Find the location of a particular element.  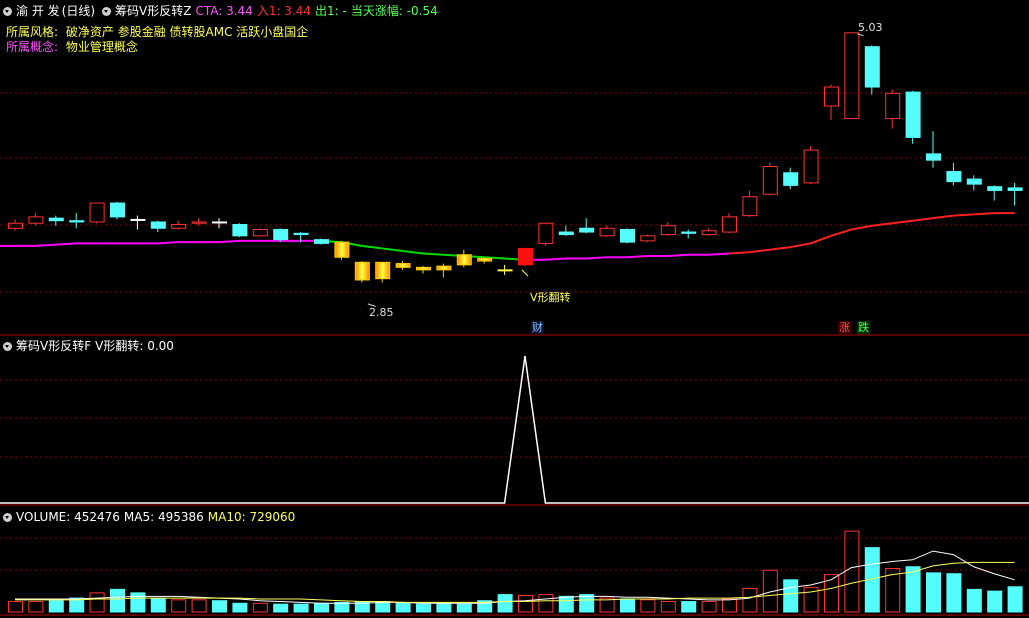

low-price-label: 2.85 is located at coordinates (381, 312).